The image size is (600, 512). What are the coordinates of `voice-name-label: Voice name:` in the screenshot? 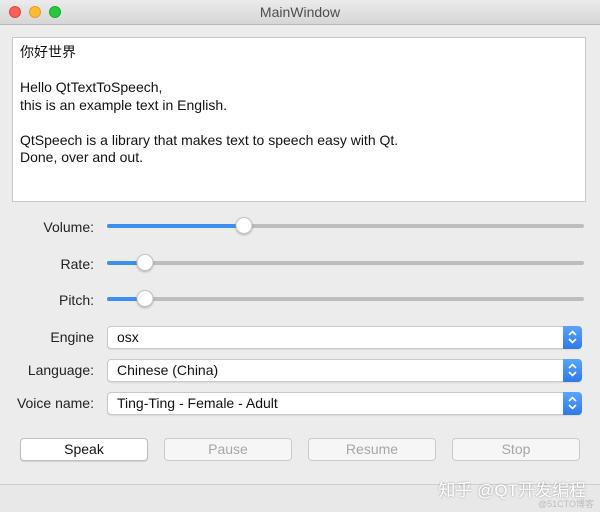 It's located at (55, 403).